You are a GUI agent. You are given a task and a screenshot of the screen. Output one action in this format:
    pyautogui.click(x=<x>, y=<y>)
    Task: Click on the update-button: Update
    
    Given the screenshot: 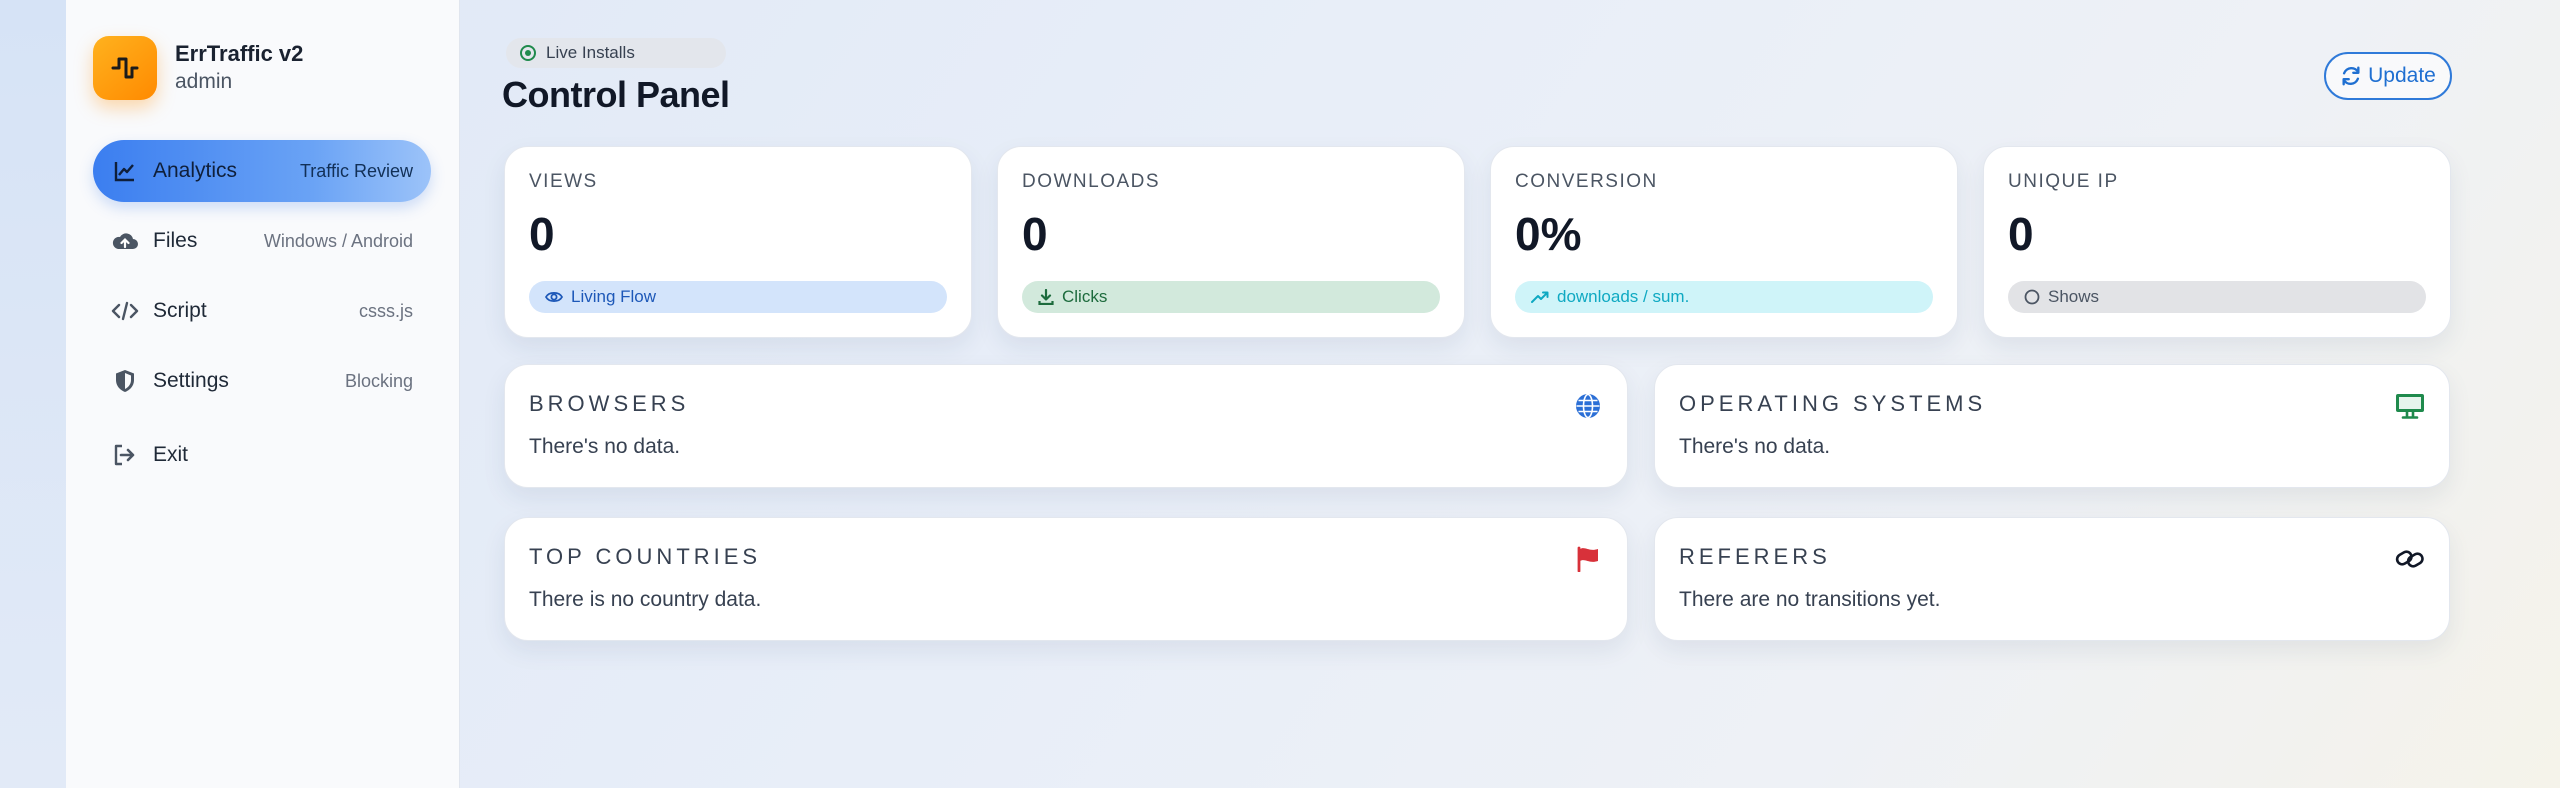 What is the action you would take?
    pyautogui.click(x=2388, y=76)
    